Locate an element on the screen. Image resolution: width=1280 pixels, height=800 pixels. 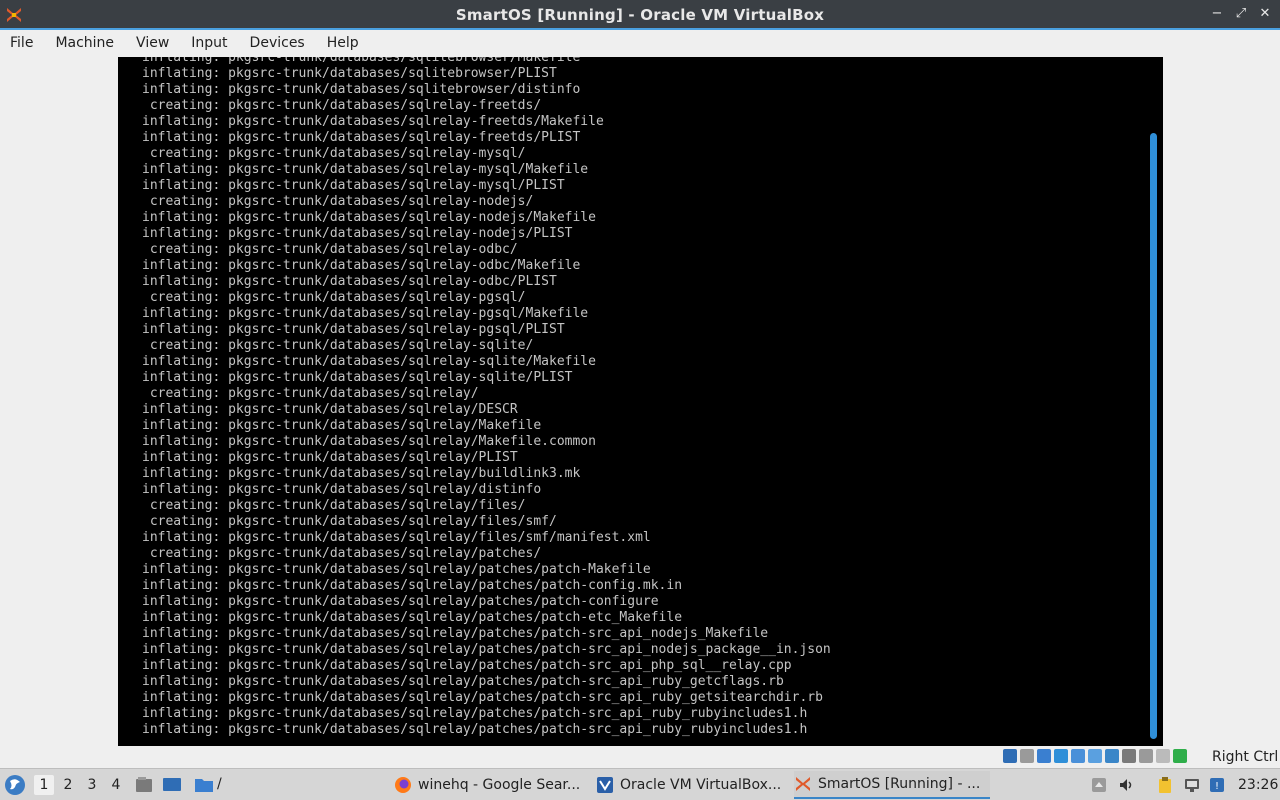
window-title: SmartOS [Running] - Oracle VM VirtualBox is located at coordinates (640, 15).